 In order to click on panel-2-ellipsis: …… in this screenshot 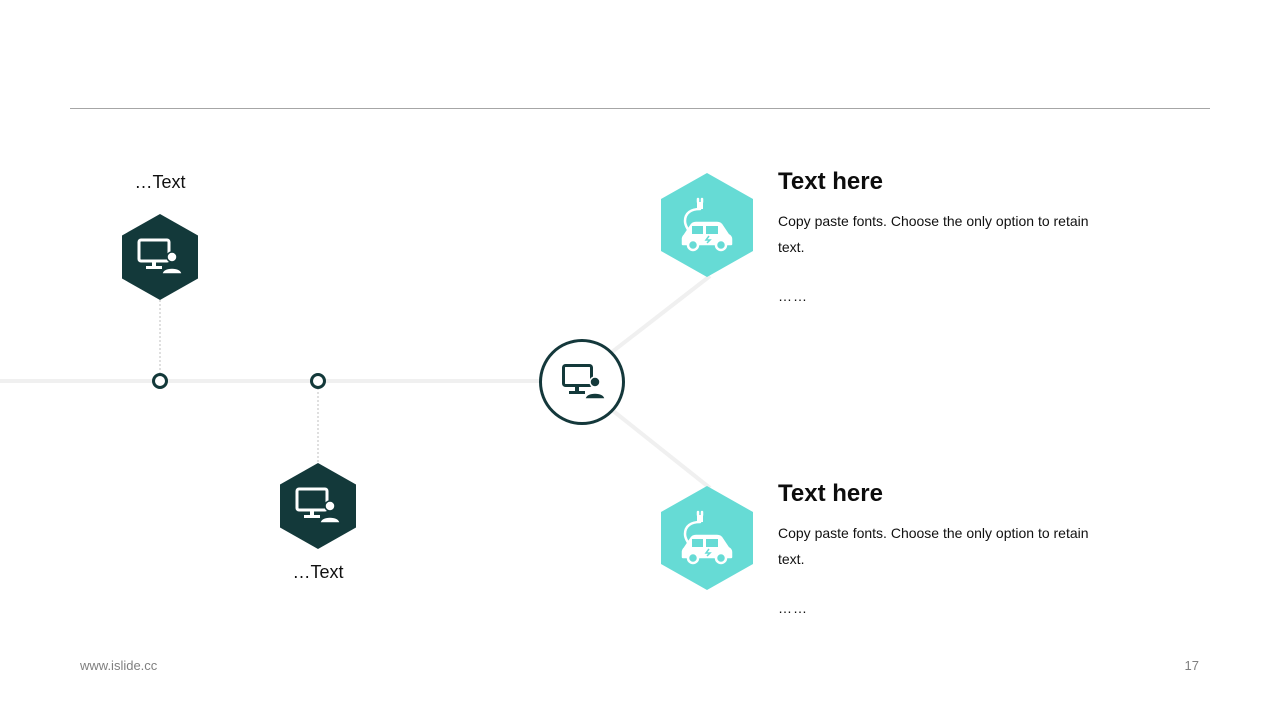, I will do `click(793, 608)`.